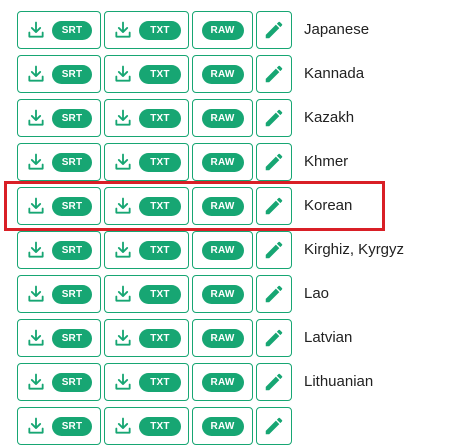 The height and width of the screenshot is (447, 457). Describe the element at coordinates (339, 381) in the screenshot. I see `language-label: Lithuanian` at that location.